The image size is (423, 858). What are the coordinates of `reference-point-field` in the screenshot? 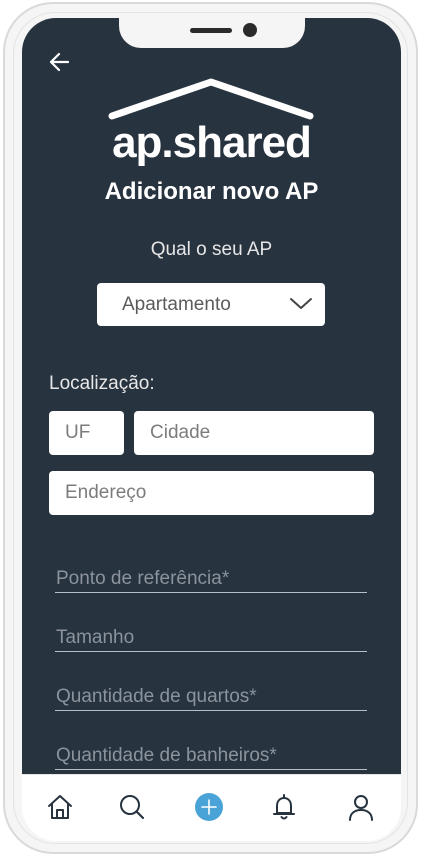 It's located at (211, 579).